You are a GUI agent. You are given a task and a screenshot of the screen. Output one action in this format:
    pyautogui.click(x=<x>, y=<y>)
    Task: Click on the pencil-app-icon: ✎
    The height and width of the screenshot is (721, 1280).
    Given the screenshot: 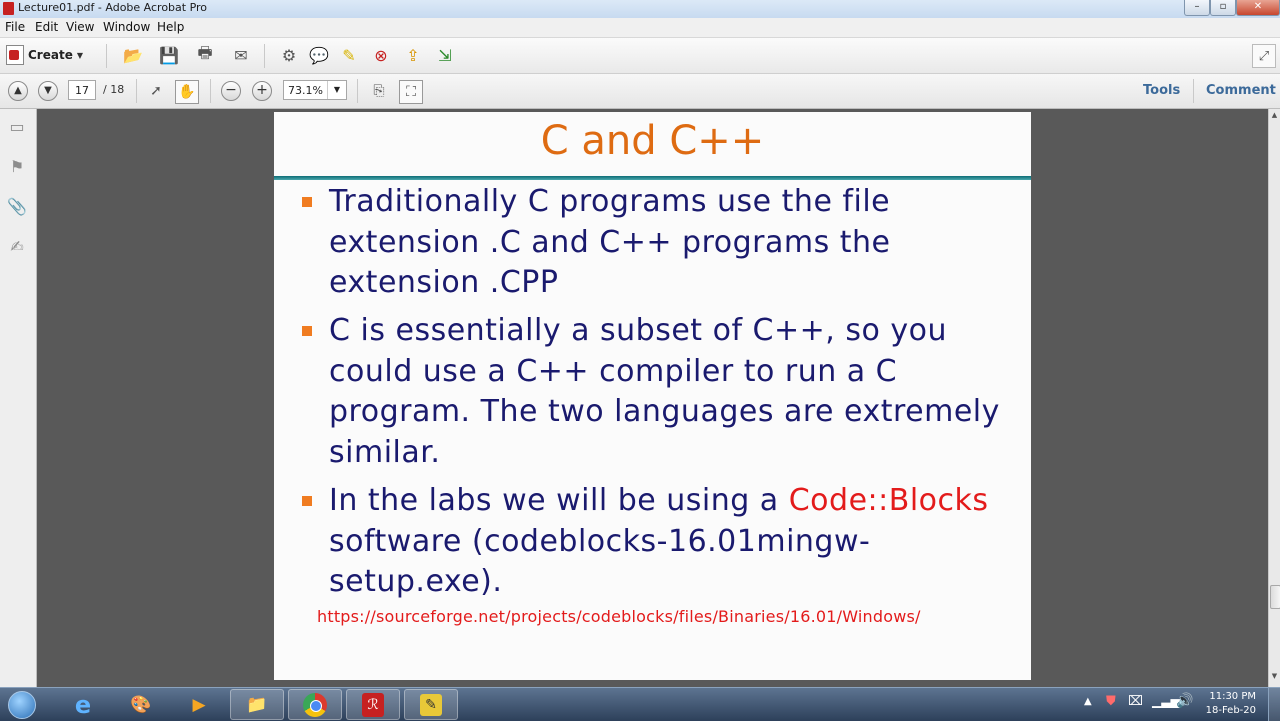 What is the action you would take?
    pyautogui.click(x=431, y=704)
    